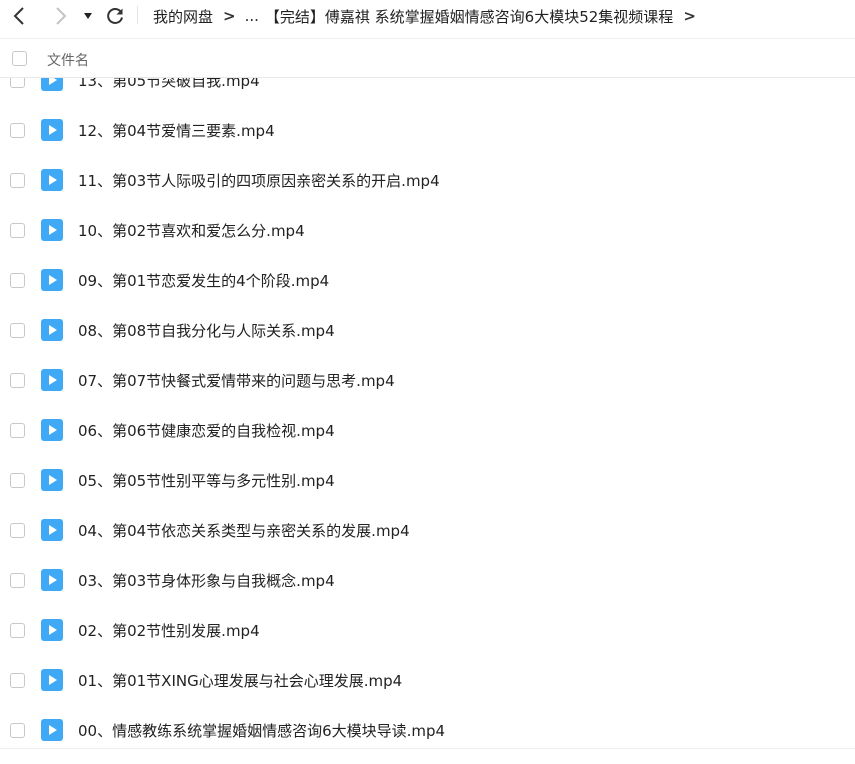  I want to click on history-dropdown-button, so click(88, 16).